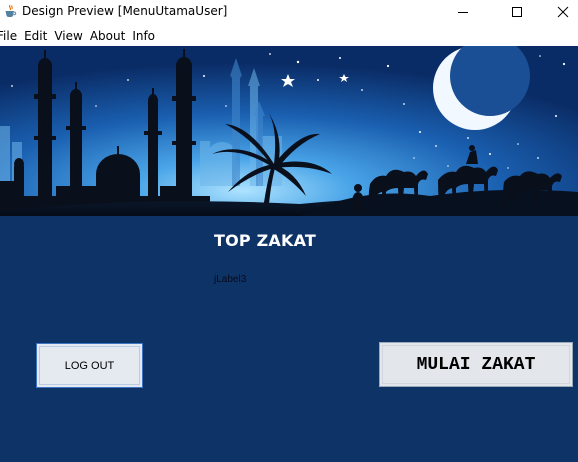 The width and height of the screenshot is (578, 462). What do you see at coordinates (68, 36) in the screenshot?
I see `menu-view: View` at bounding box center [68, 36].